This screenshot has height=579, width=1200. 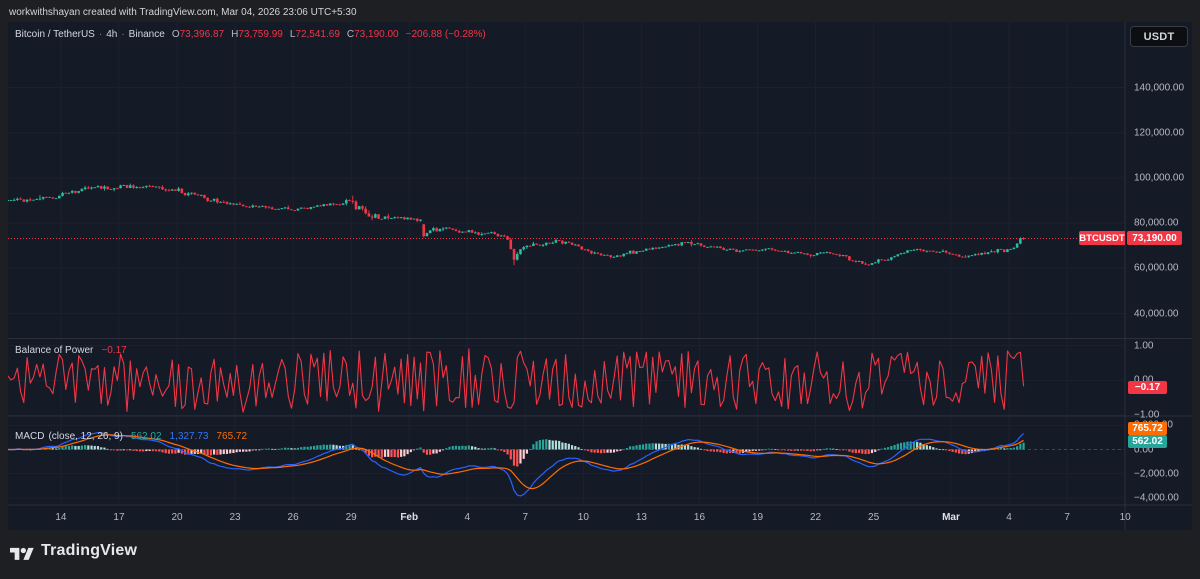 What do you see at coordinates (55, 34) in the screenshot?
I see `symbol-name: Bitcoin / TetherUS` at bounding box center [55, 34].